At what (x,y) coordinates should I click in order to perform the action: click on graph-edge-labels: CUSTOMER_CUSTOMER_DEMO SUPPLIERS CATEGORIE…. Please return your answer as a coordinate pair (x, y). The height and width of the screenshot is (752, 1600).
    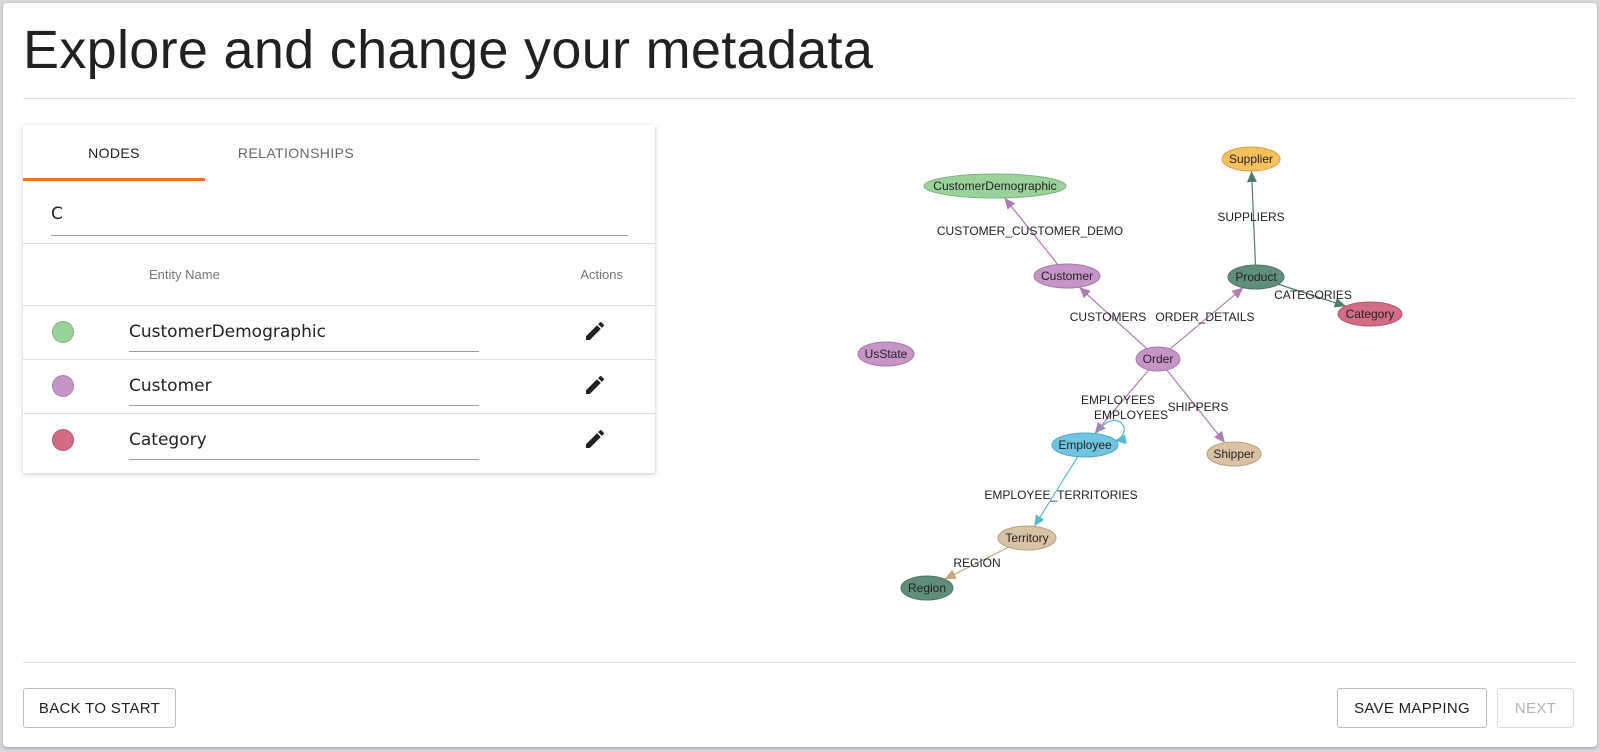
    Looking at the image, I should click on (1144, 390).